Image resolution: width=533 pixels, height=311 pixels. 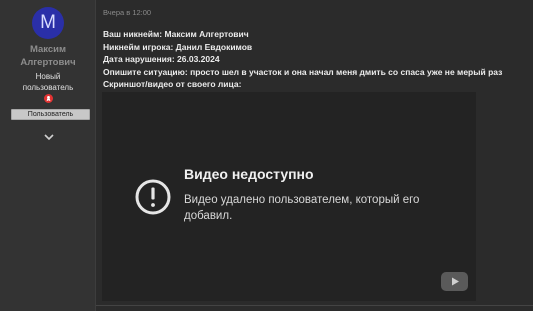 I want to click on youtube-icon, so click(x=454, y=281).